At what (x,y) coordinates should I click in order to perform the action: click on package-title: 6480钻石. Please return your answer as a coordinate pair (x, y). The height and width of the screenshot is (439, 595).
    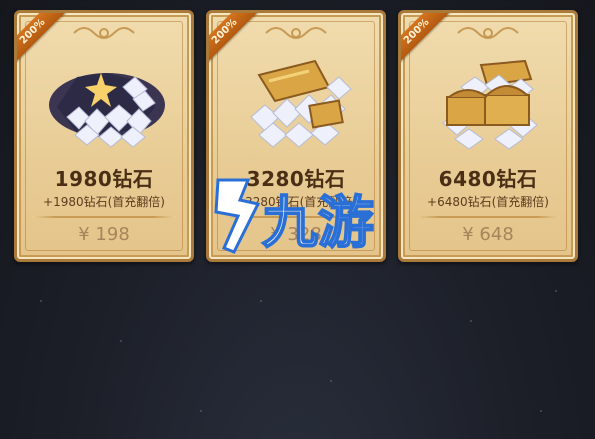
    Looking at the image, I should click on (488, 179).